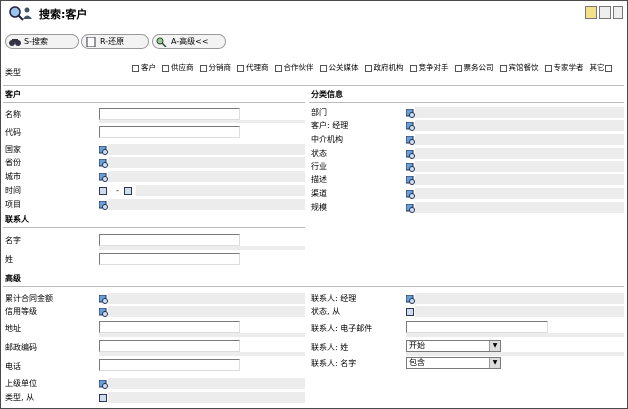  Describe the element at coordinates (13, 204) in the screenshot. I see `project-label: 项目` at that location.